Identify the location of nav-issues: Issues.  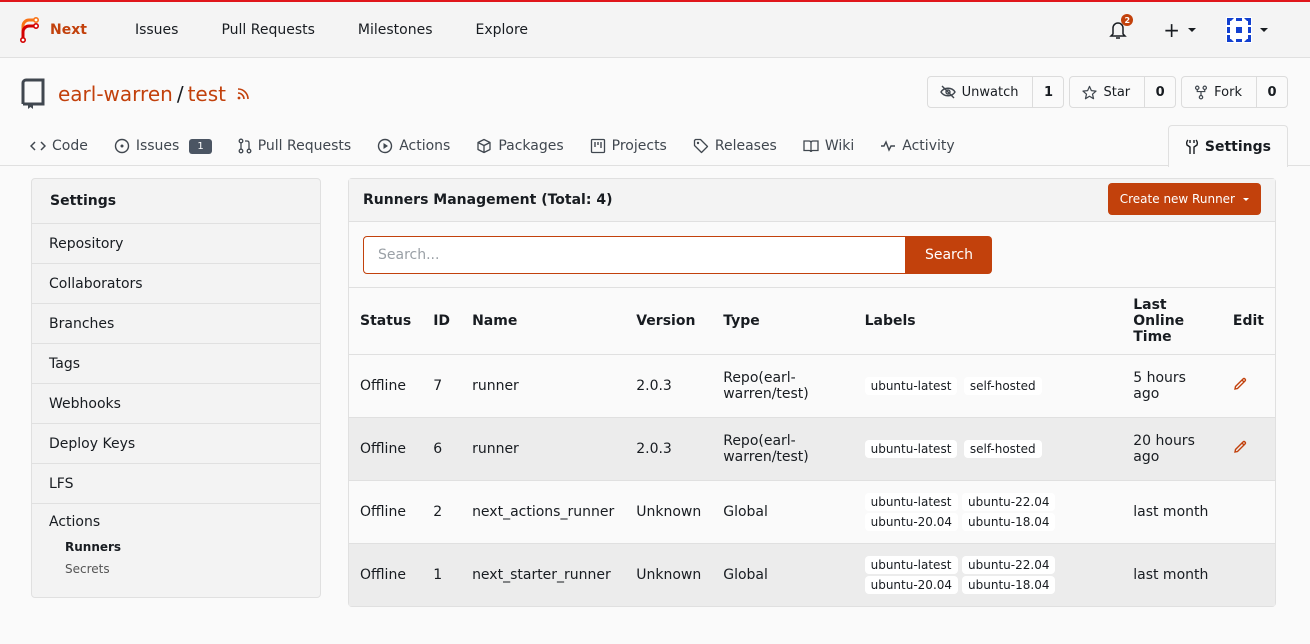
(157, 30).